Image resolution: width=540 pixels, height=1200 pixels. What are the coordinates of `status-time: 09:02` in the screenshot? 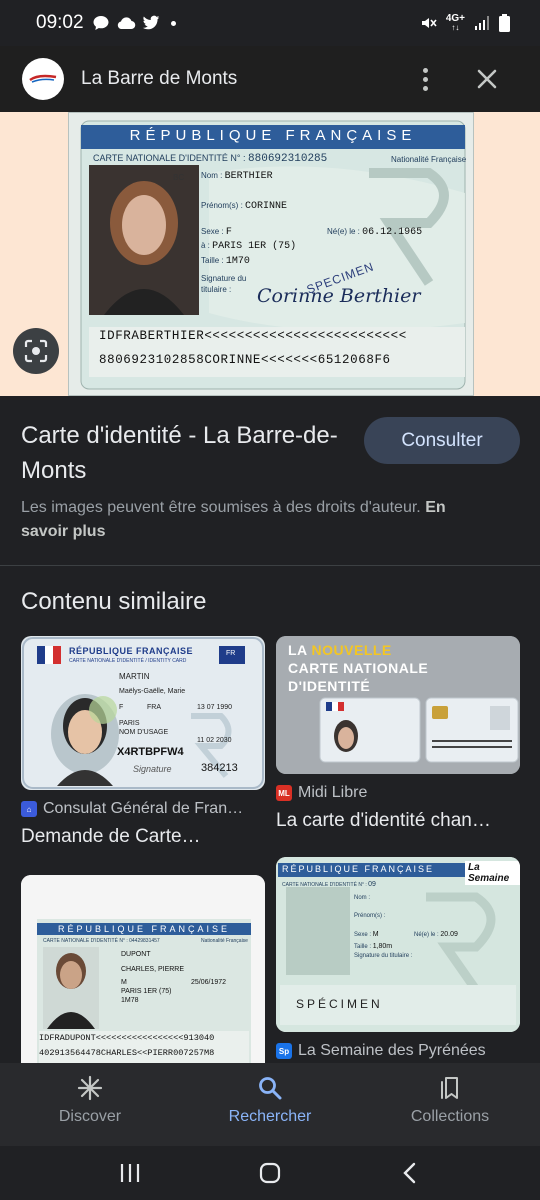 It's located at (60, 22).